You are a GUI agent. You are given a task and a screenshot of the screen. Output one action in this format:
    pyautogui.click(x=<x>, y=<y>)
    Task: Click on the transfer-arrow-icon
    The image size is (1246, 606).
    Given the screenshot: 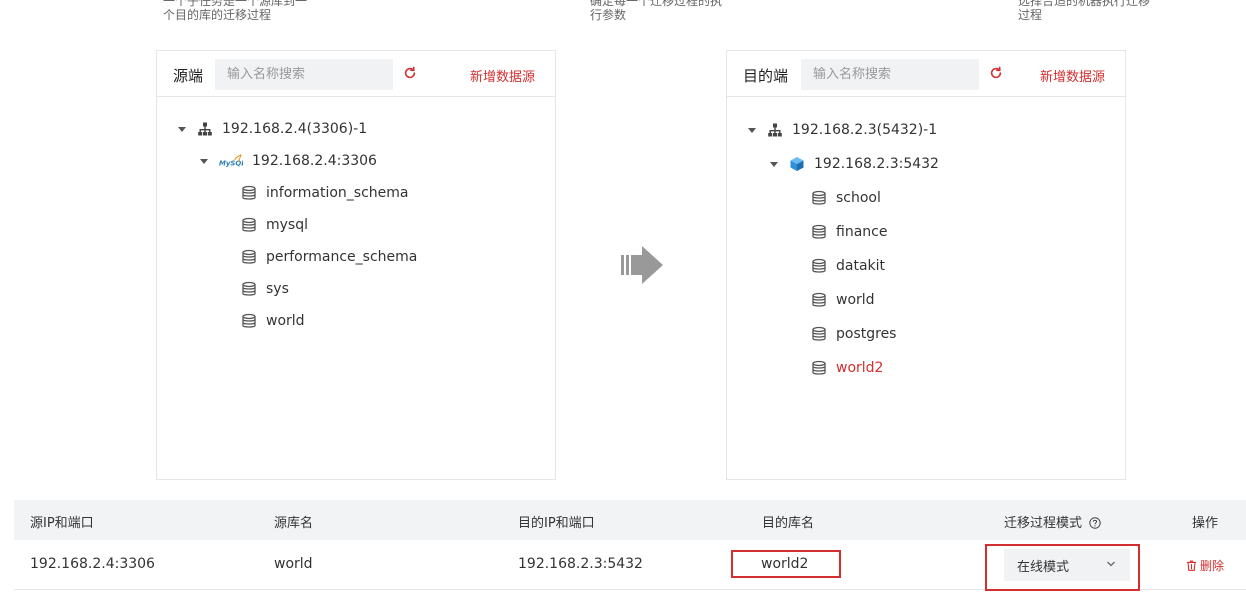 What is the action you would take?
    pyautogui.click(x=642, y=265)
    